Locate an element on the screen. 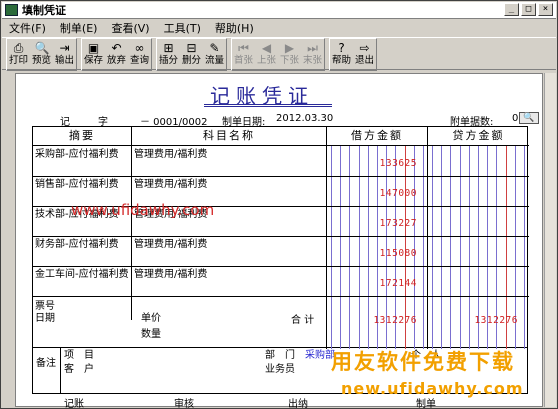 The image size is (558, 409). first-voucher-button: ⏮ 首张 is located at coordinates (243, 54).